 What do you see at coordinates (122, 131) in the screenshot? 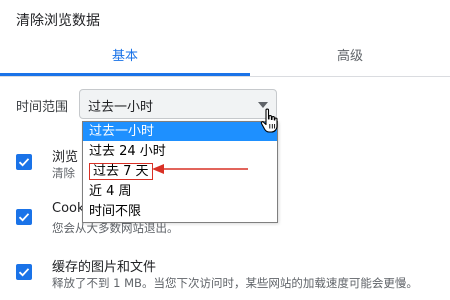
I see `option-label: 过去一小时` at bounding box center [122, 131].